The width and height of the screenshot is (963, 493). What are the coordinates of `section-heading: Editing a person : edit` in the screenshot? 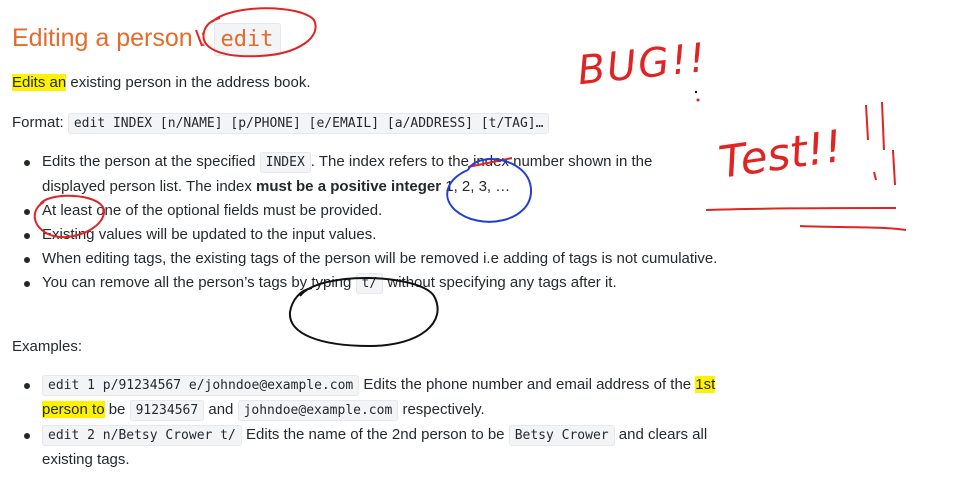 It's located at (146, 39).